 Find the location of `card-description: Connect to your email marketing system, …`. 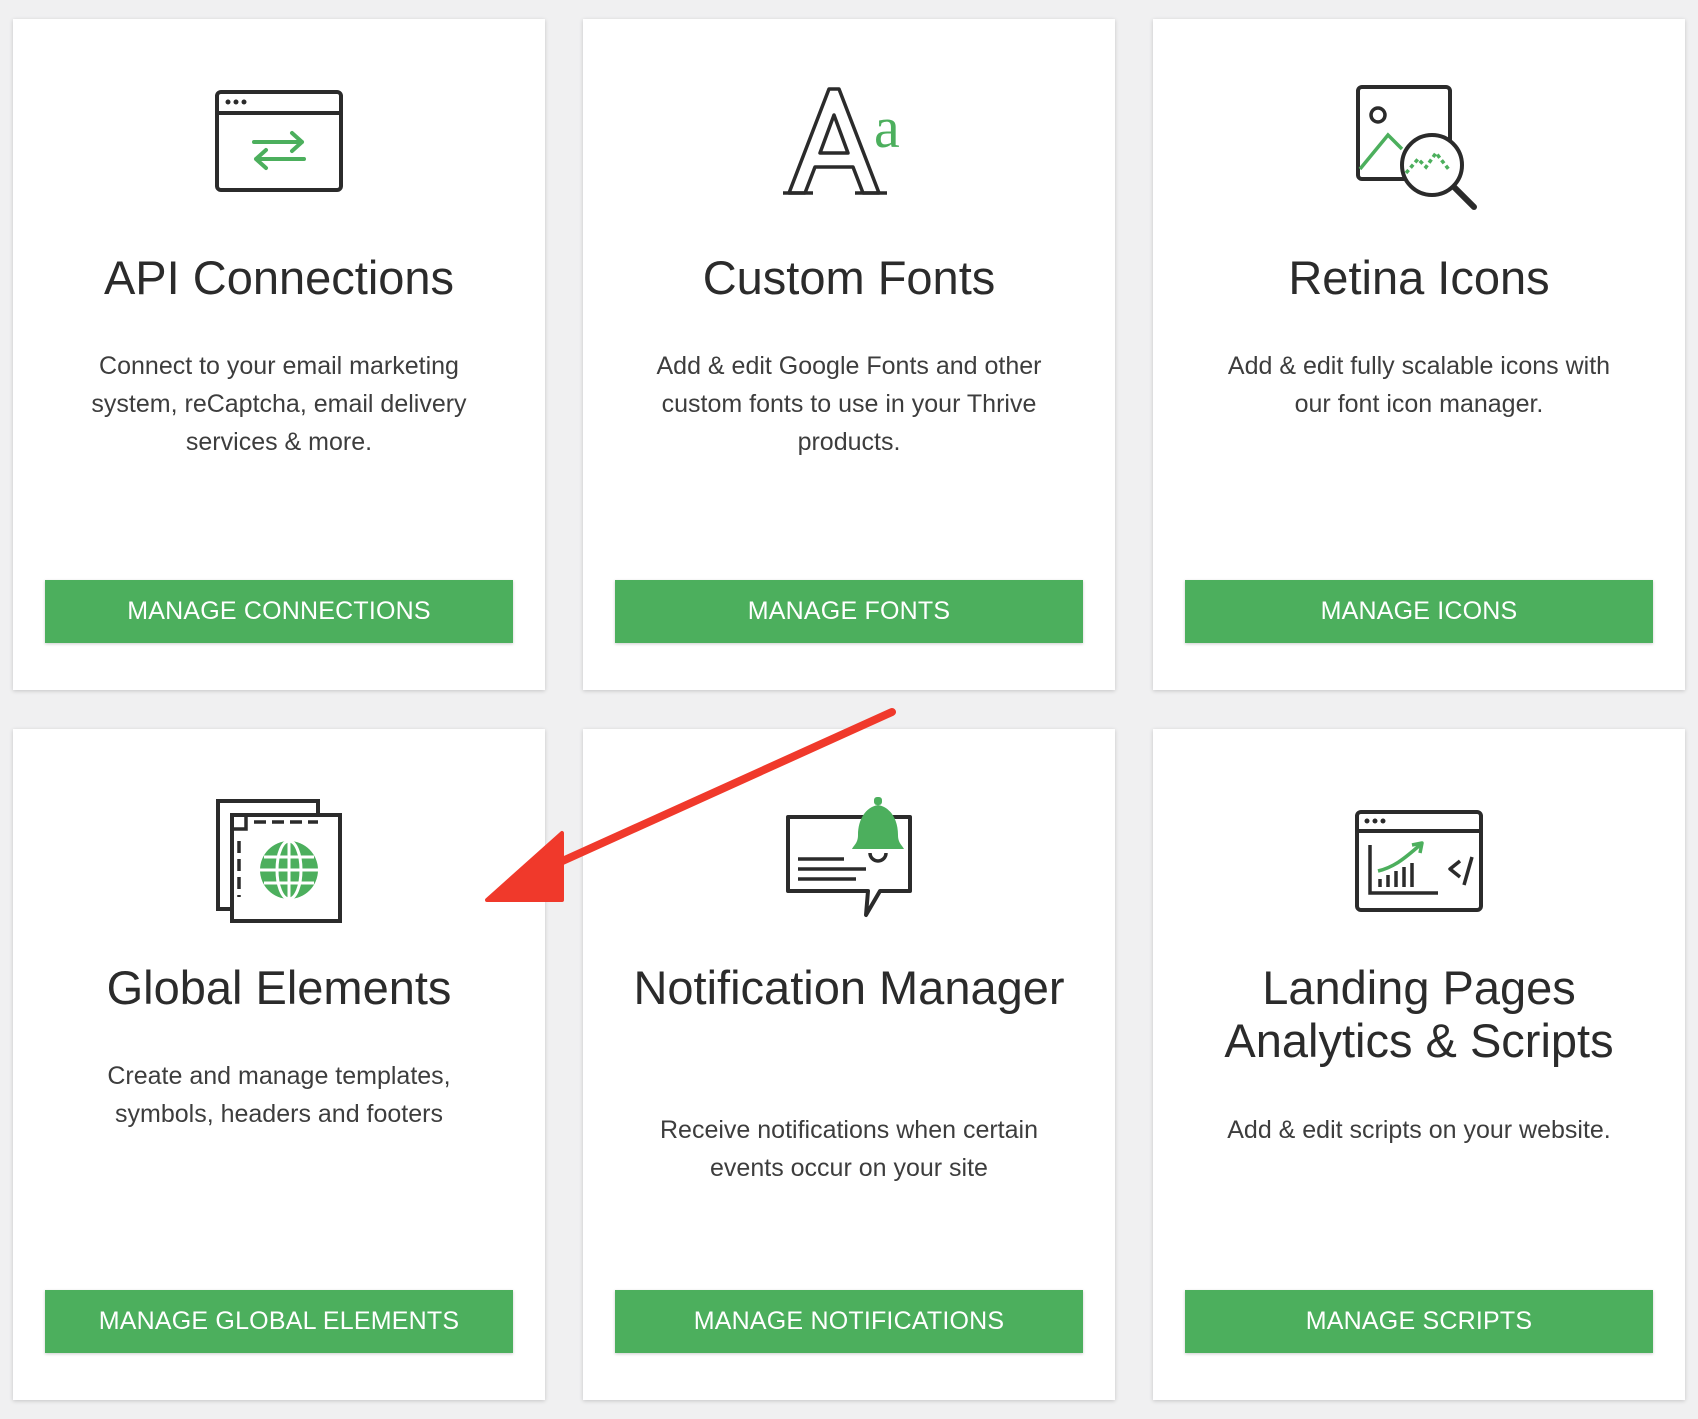

card-description: Connect to your email marketing system, … is located at coordinates (279, 404).